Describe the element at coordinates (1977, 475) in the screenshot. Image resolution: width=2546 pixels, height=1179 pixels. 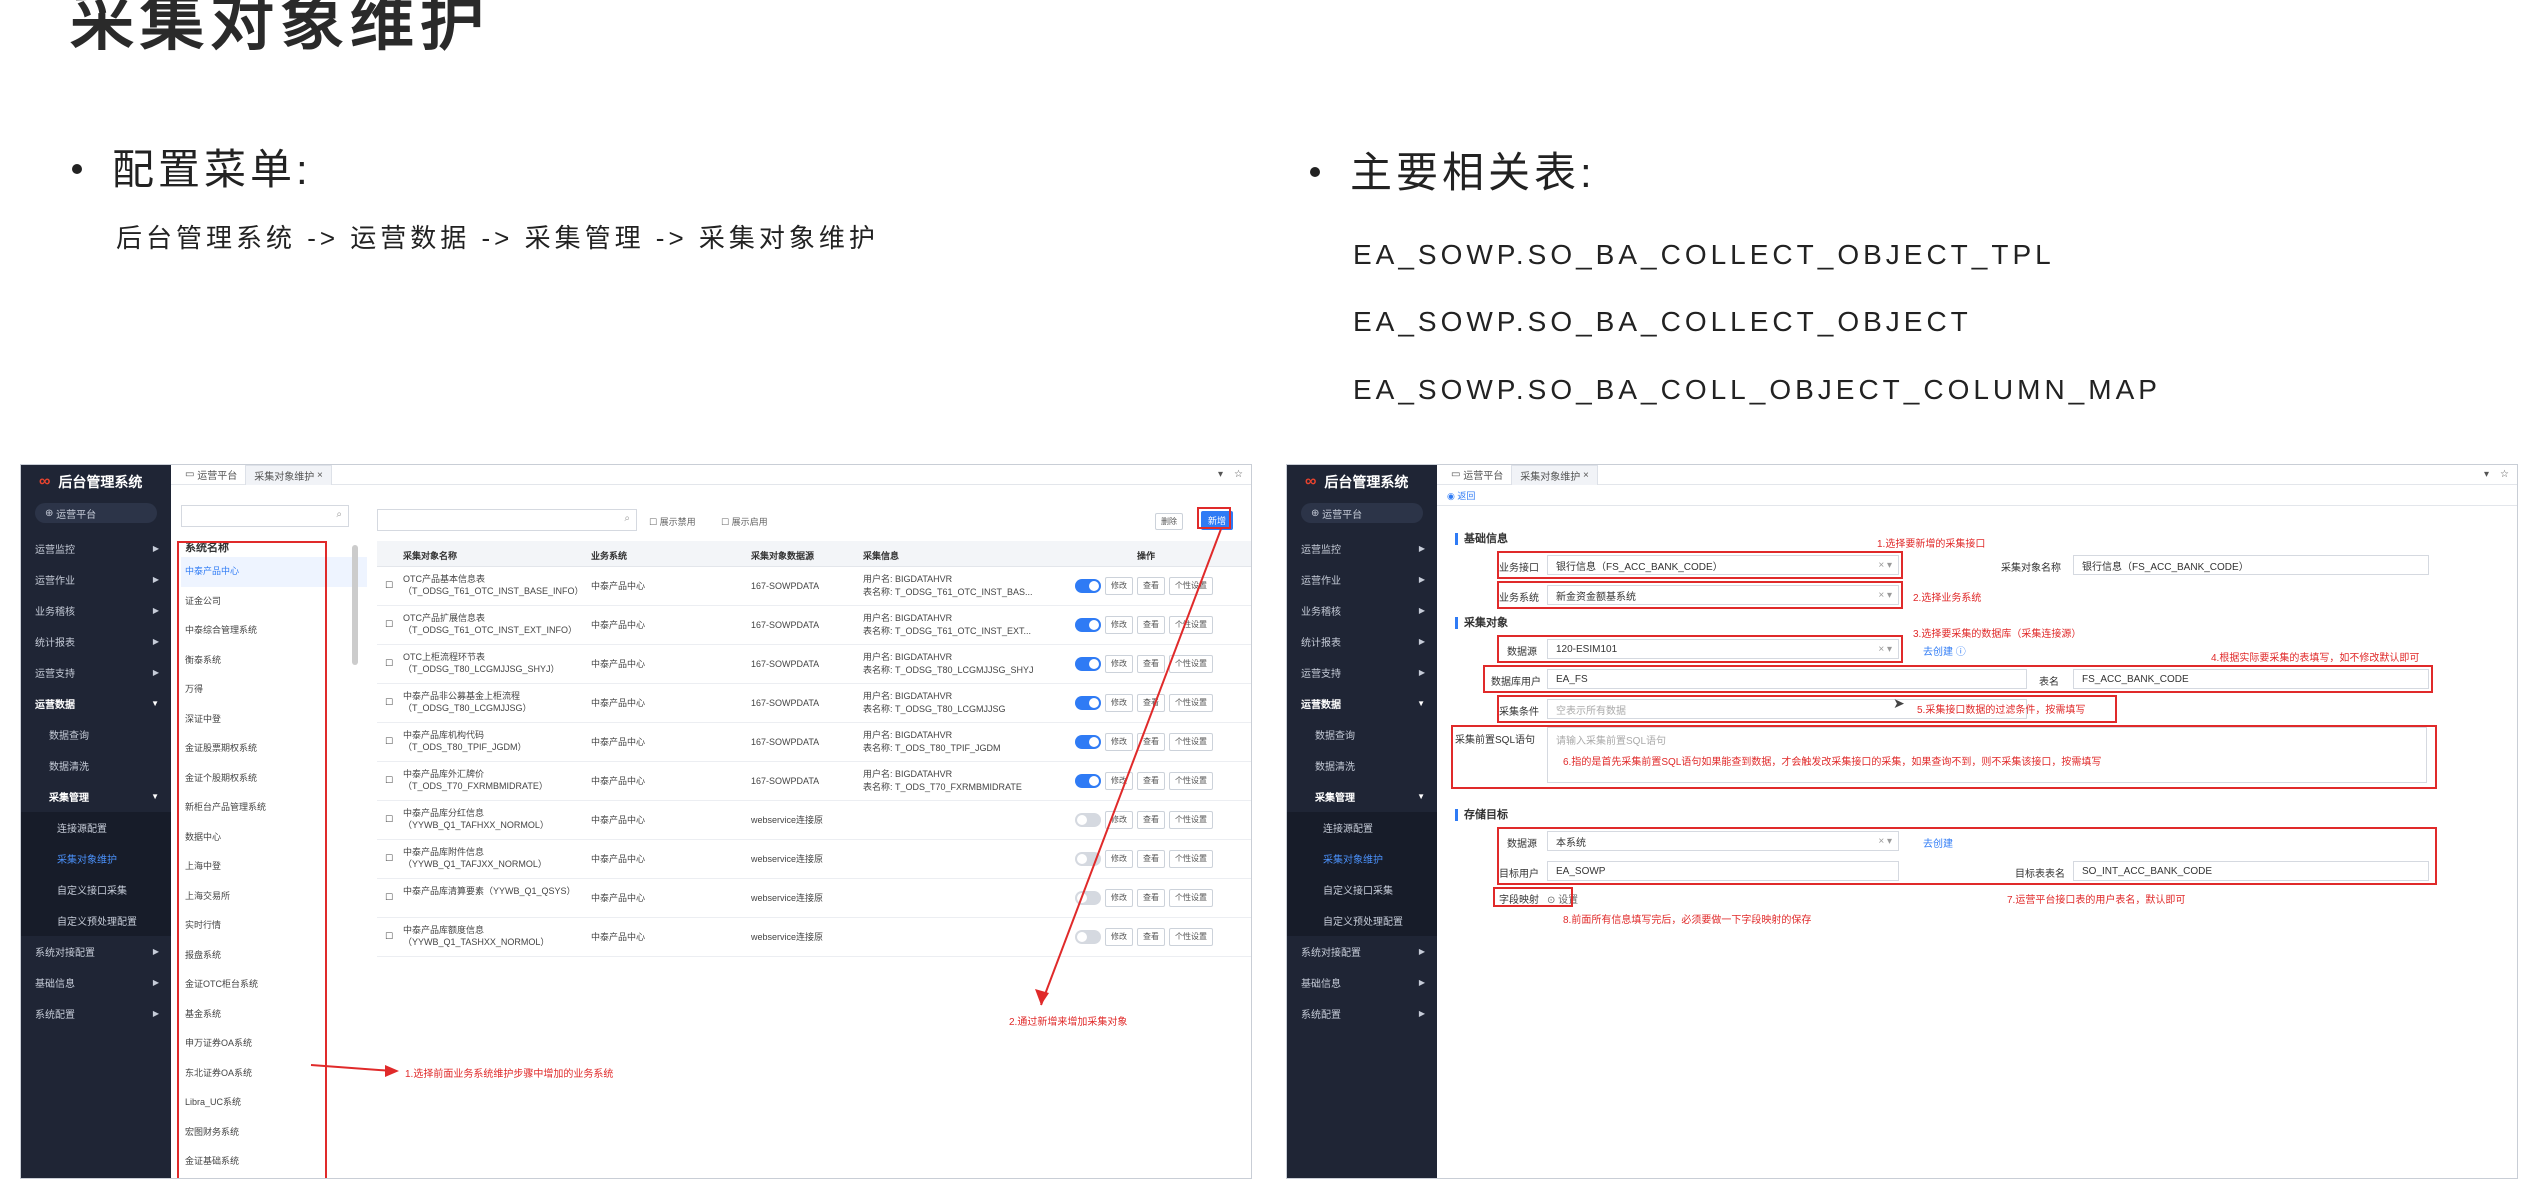
I see `tab-bar: ▭ 运营平台 采集对象维护 × ▾ ☆` at that location.